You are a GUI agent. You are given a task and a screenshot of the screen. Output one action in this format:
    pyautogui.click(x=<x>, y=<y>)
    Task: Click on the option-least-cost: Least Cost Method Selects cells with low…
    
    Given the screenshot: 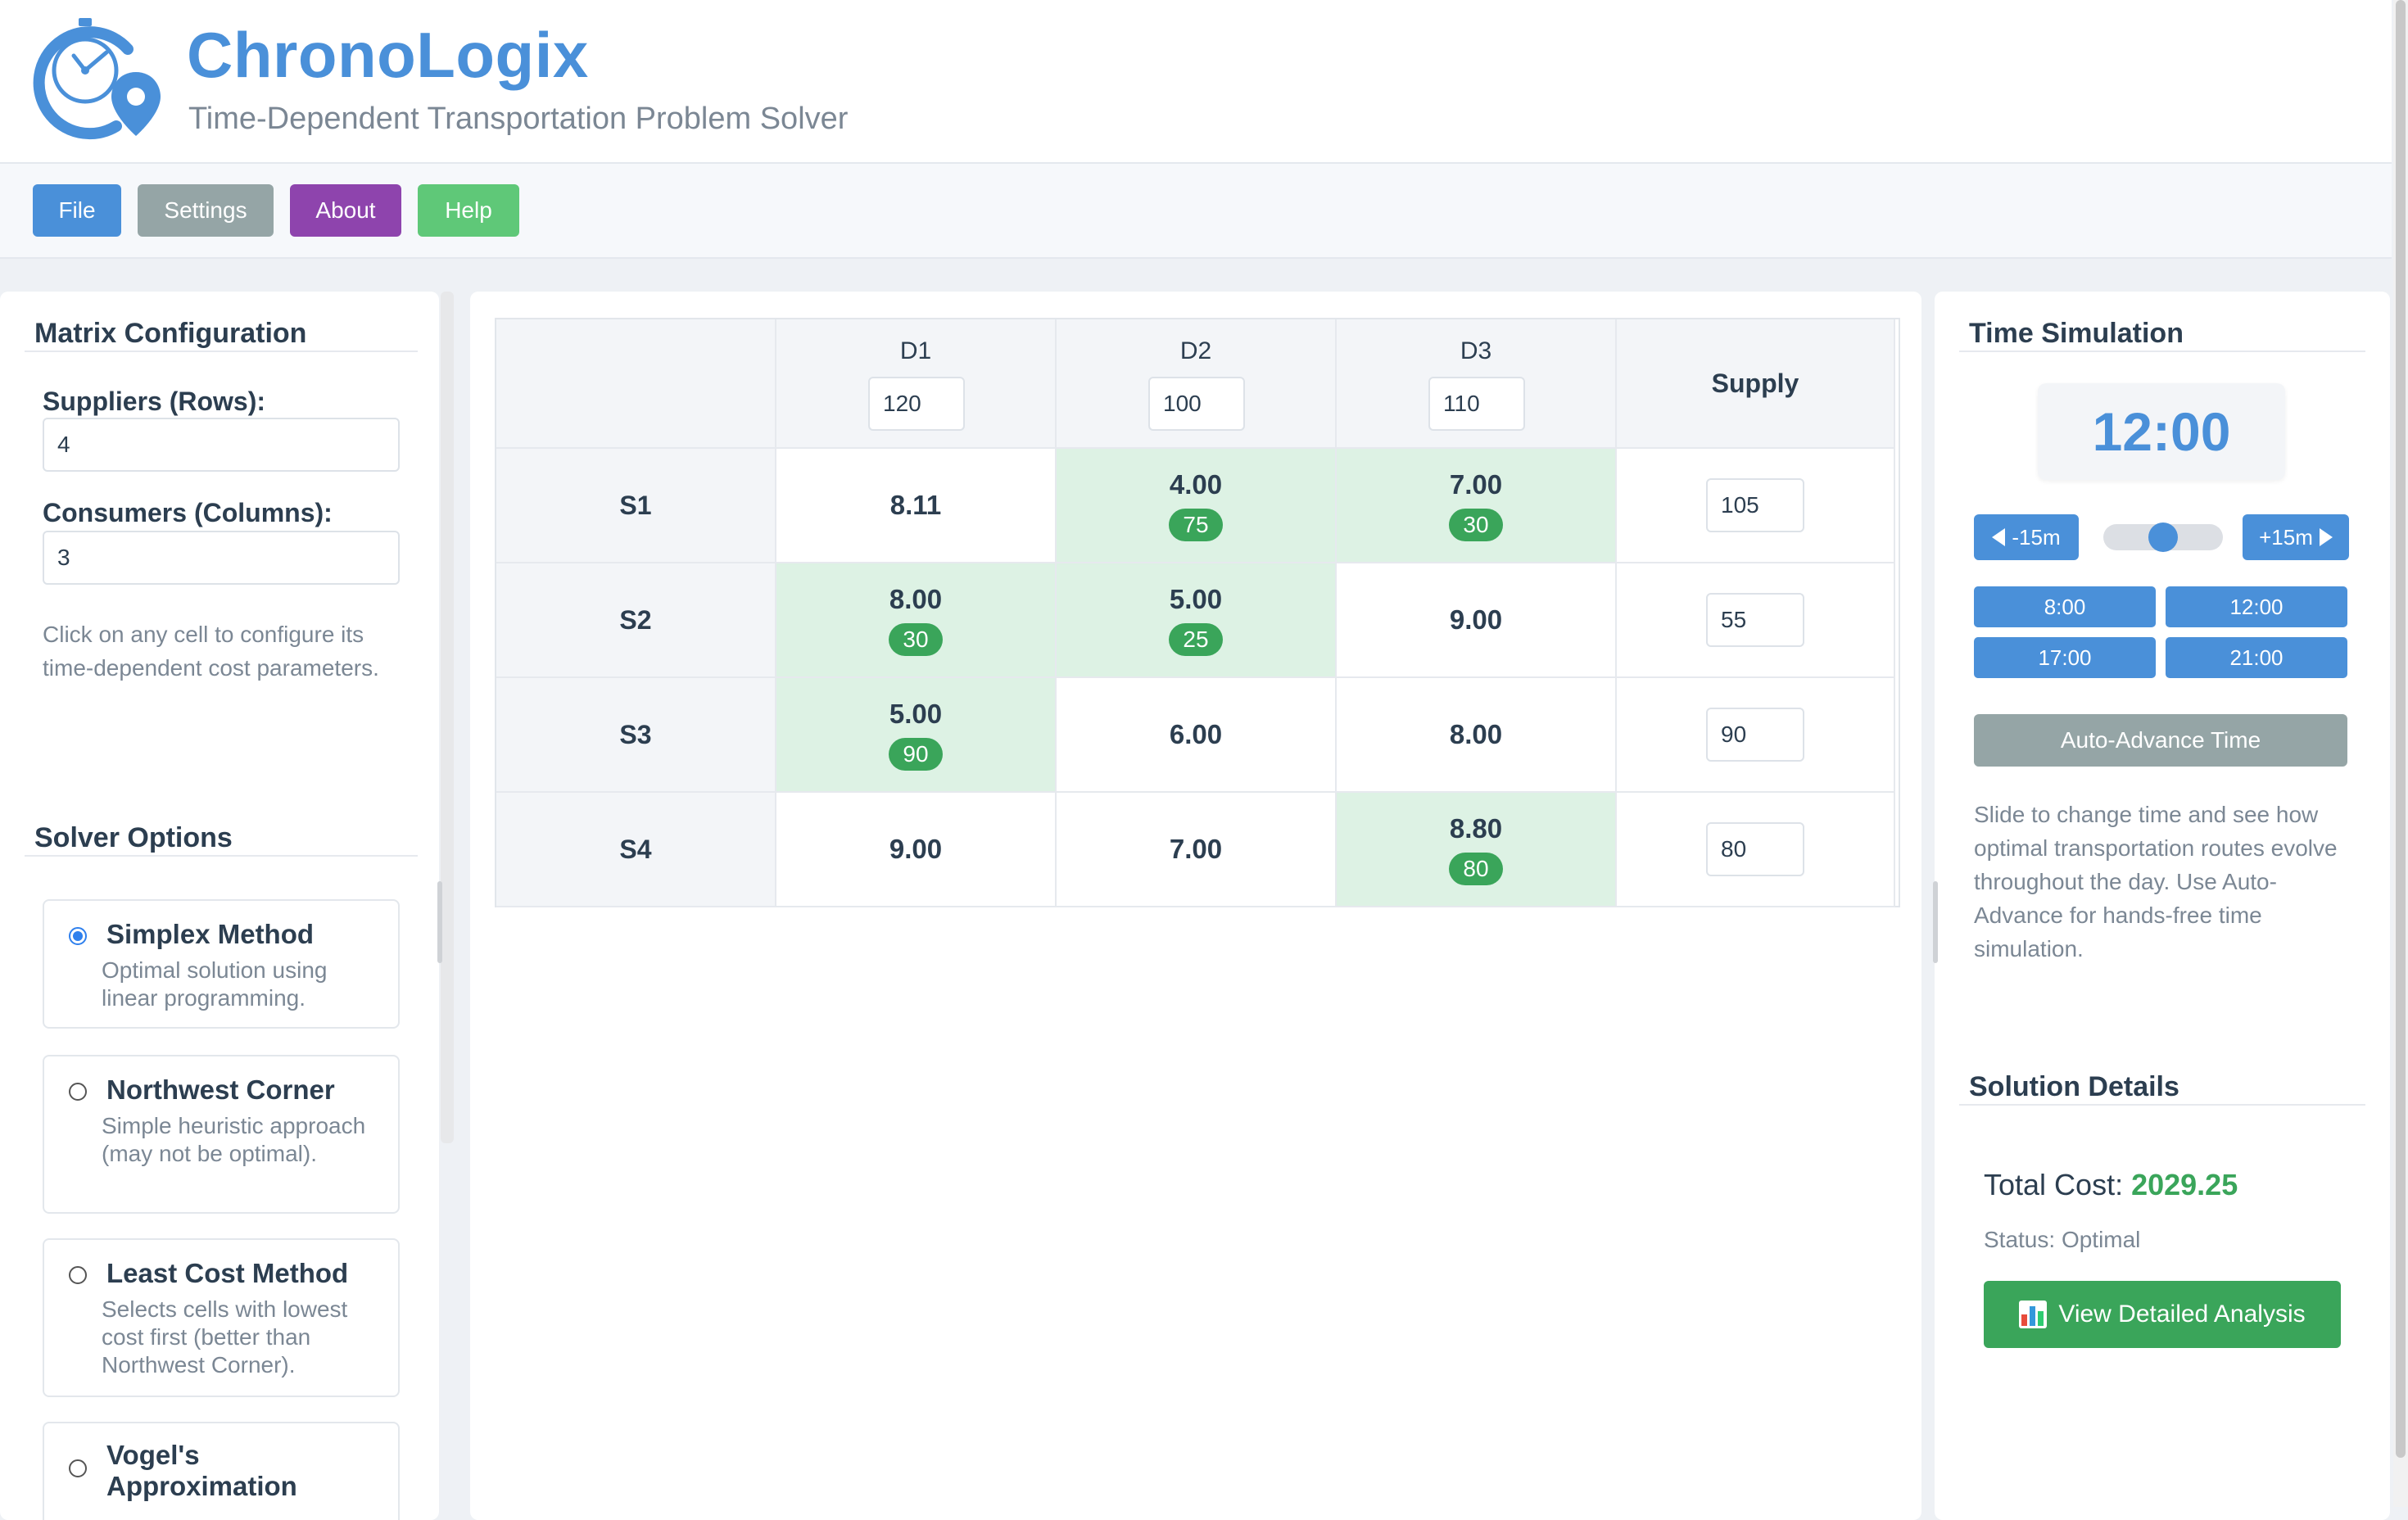 What is the action you would take?
    pyautogui.click(x=221, y=1317)
    